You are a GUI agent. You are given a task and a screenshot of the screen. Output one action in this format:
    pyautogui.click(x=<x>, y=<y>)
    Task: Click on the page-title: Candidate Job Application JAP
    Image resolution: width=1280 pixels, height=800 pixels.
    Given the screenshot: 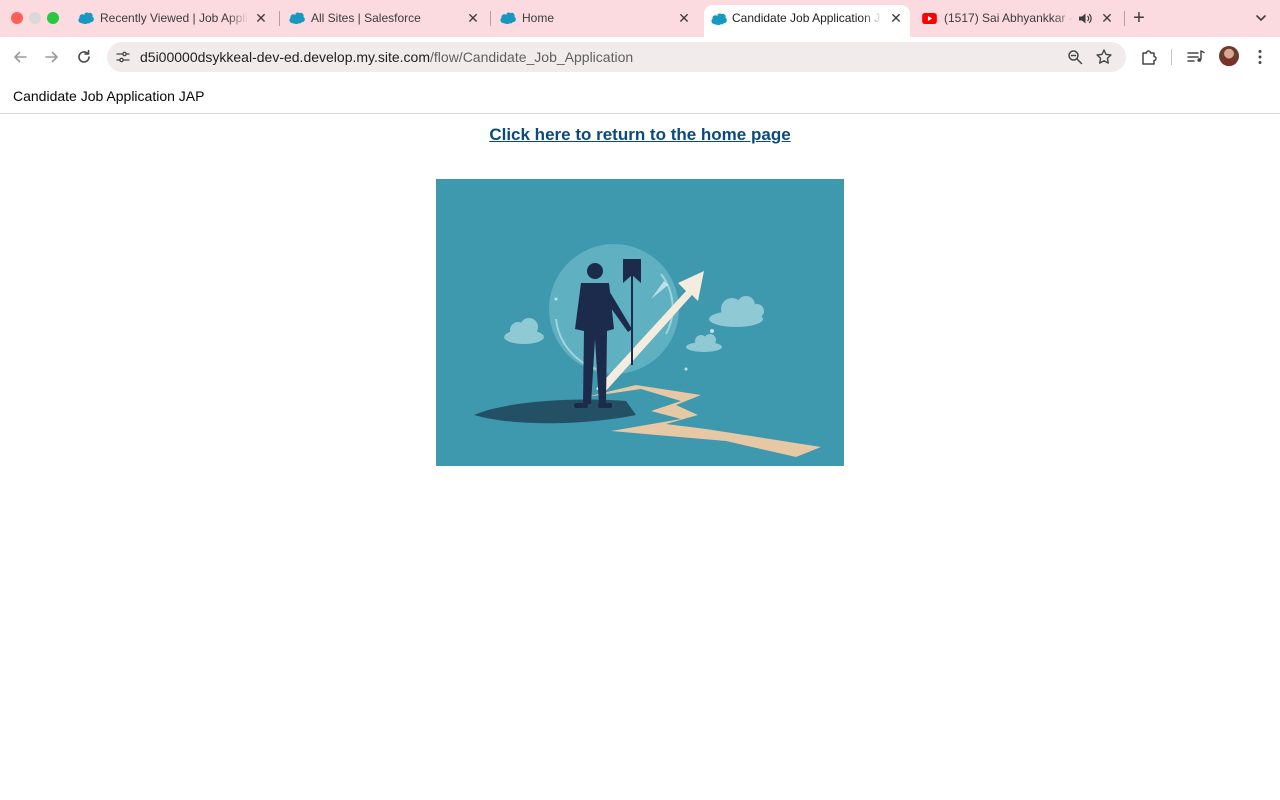 What is the action you would take?
    pyautogui.click(x=109, y=96)
    